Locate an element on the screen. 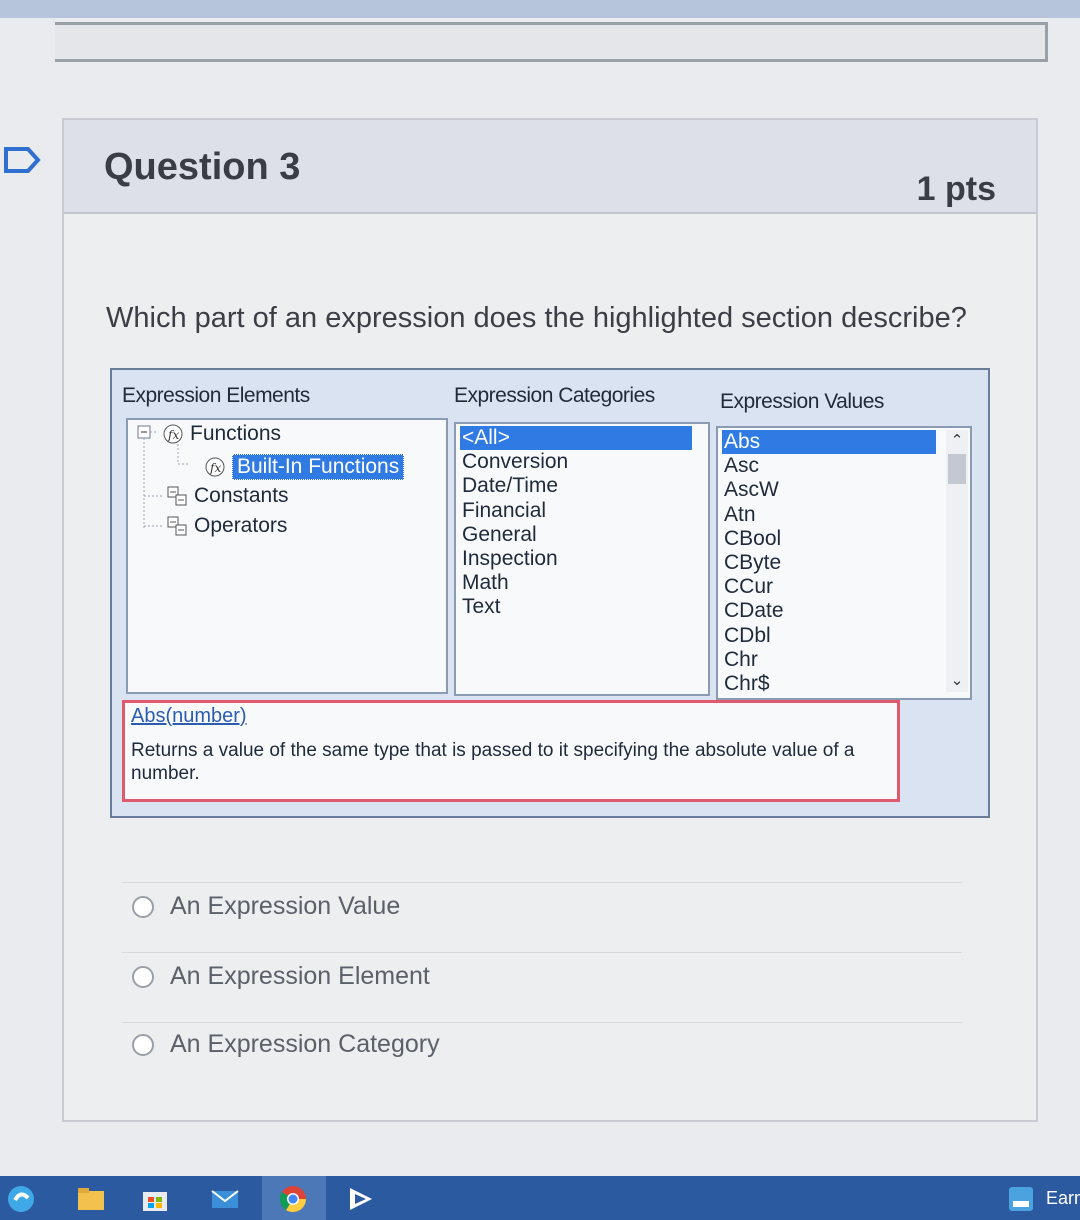 This screenshot has height=1220, width=1080. answer-option-expression-value: An Expression Value is located at coordinates (266, 906).